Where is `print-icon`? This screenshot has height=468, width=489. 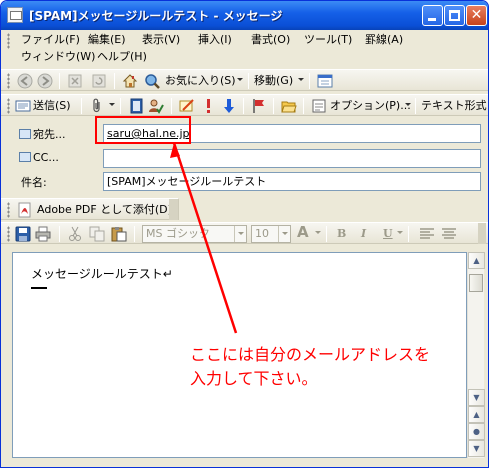 print-icon is located at coordinates (43, 234).